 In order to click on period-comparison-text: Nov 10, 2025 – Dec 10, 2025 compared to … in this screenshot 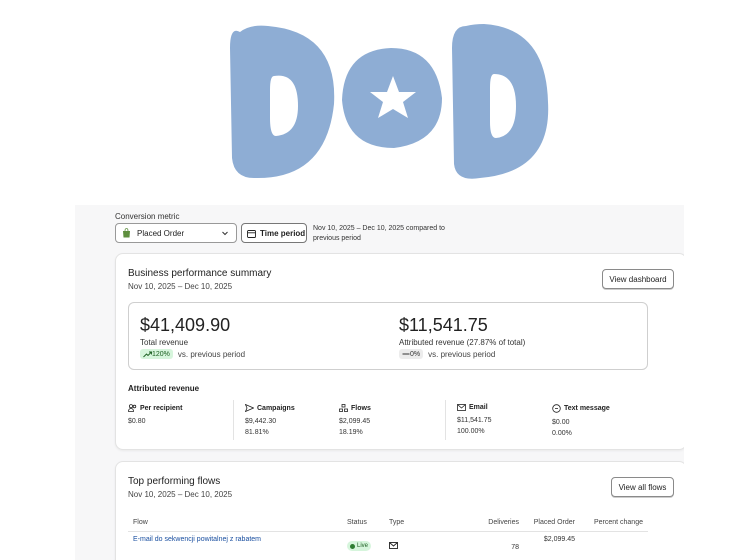, I will do `click(379, 233)`.